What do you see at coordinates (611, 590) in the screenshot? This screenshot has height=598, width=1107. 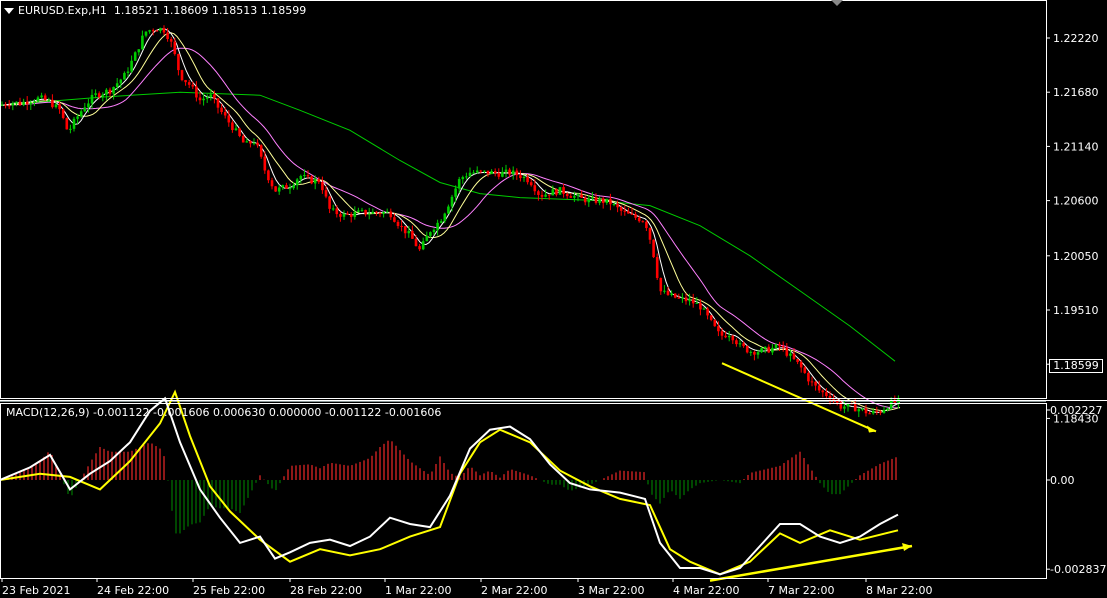 I see `x-axis-label: 3 Mar 22:00` at bounding box center [611, 590].